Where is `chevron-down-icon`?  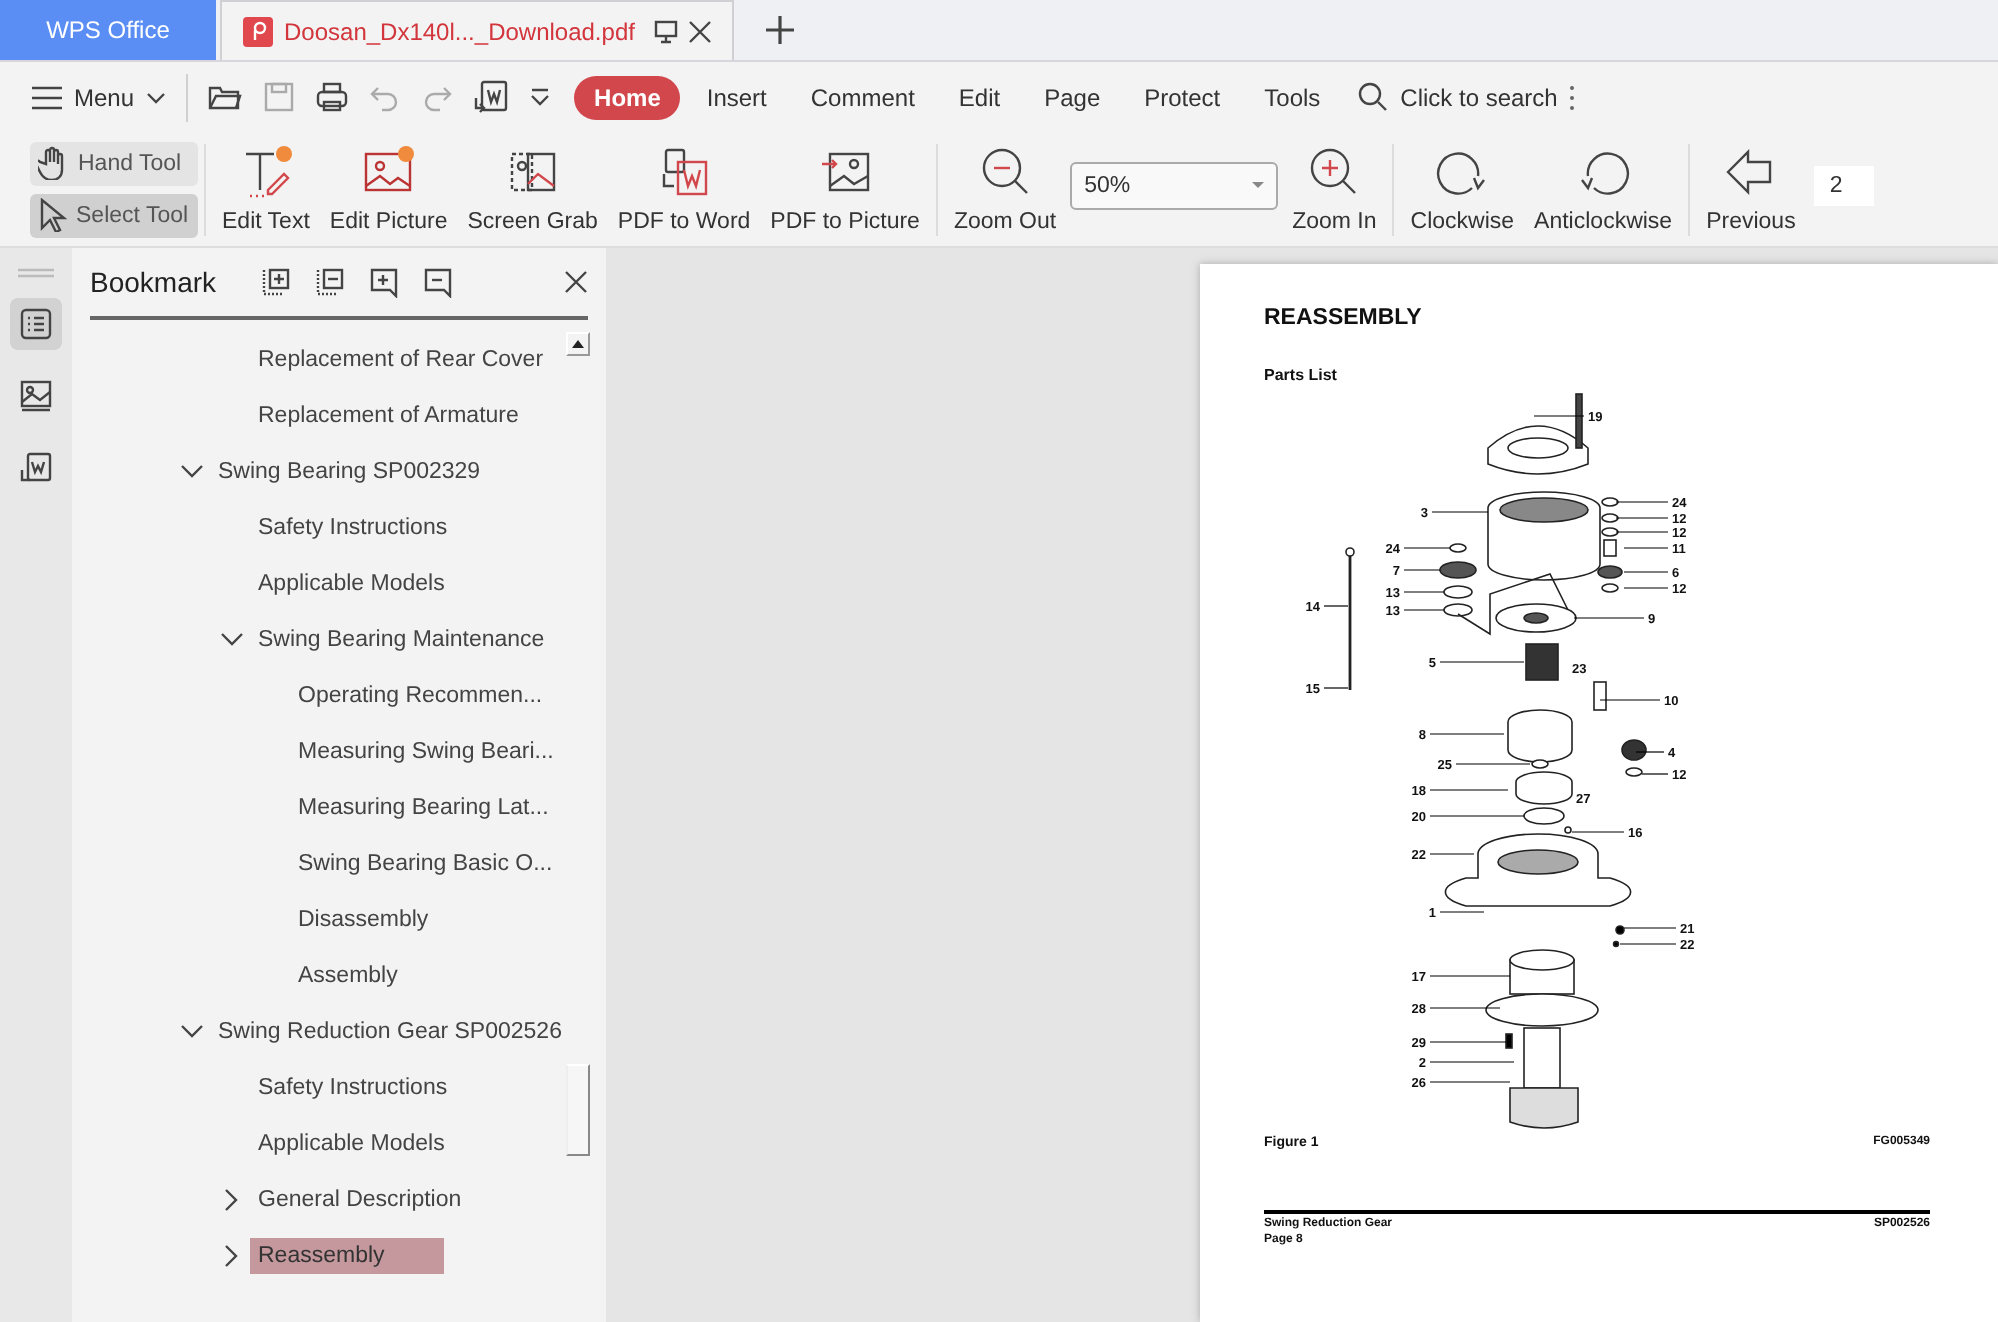 chevron-down-icon is located at coordinates (156, 97).